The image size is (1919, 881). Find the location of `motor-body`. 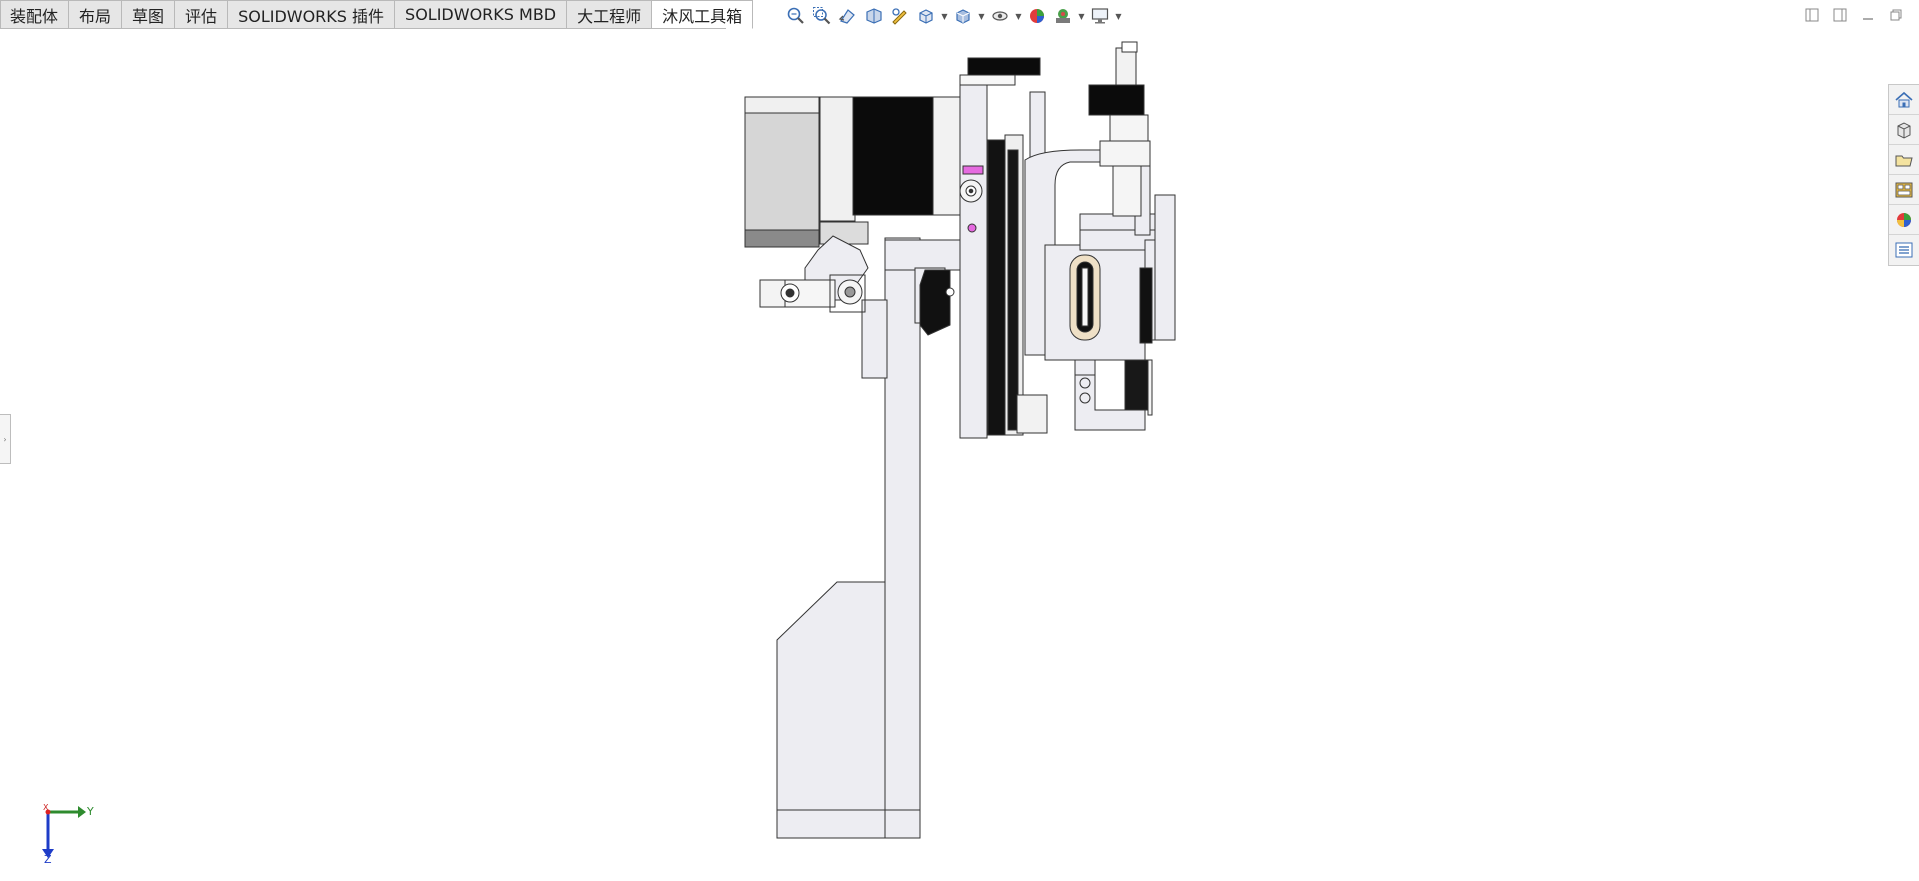

motor-body is located at coordinates (782, 172).